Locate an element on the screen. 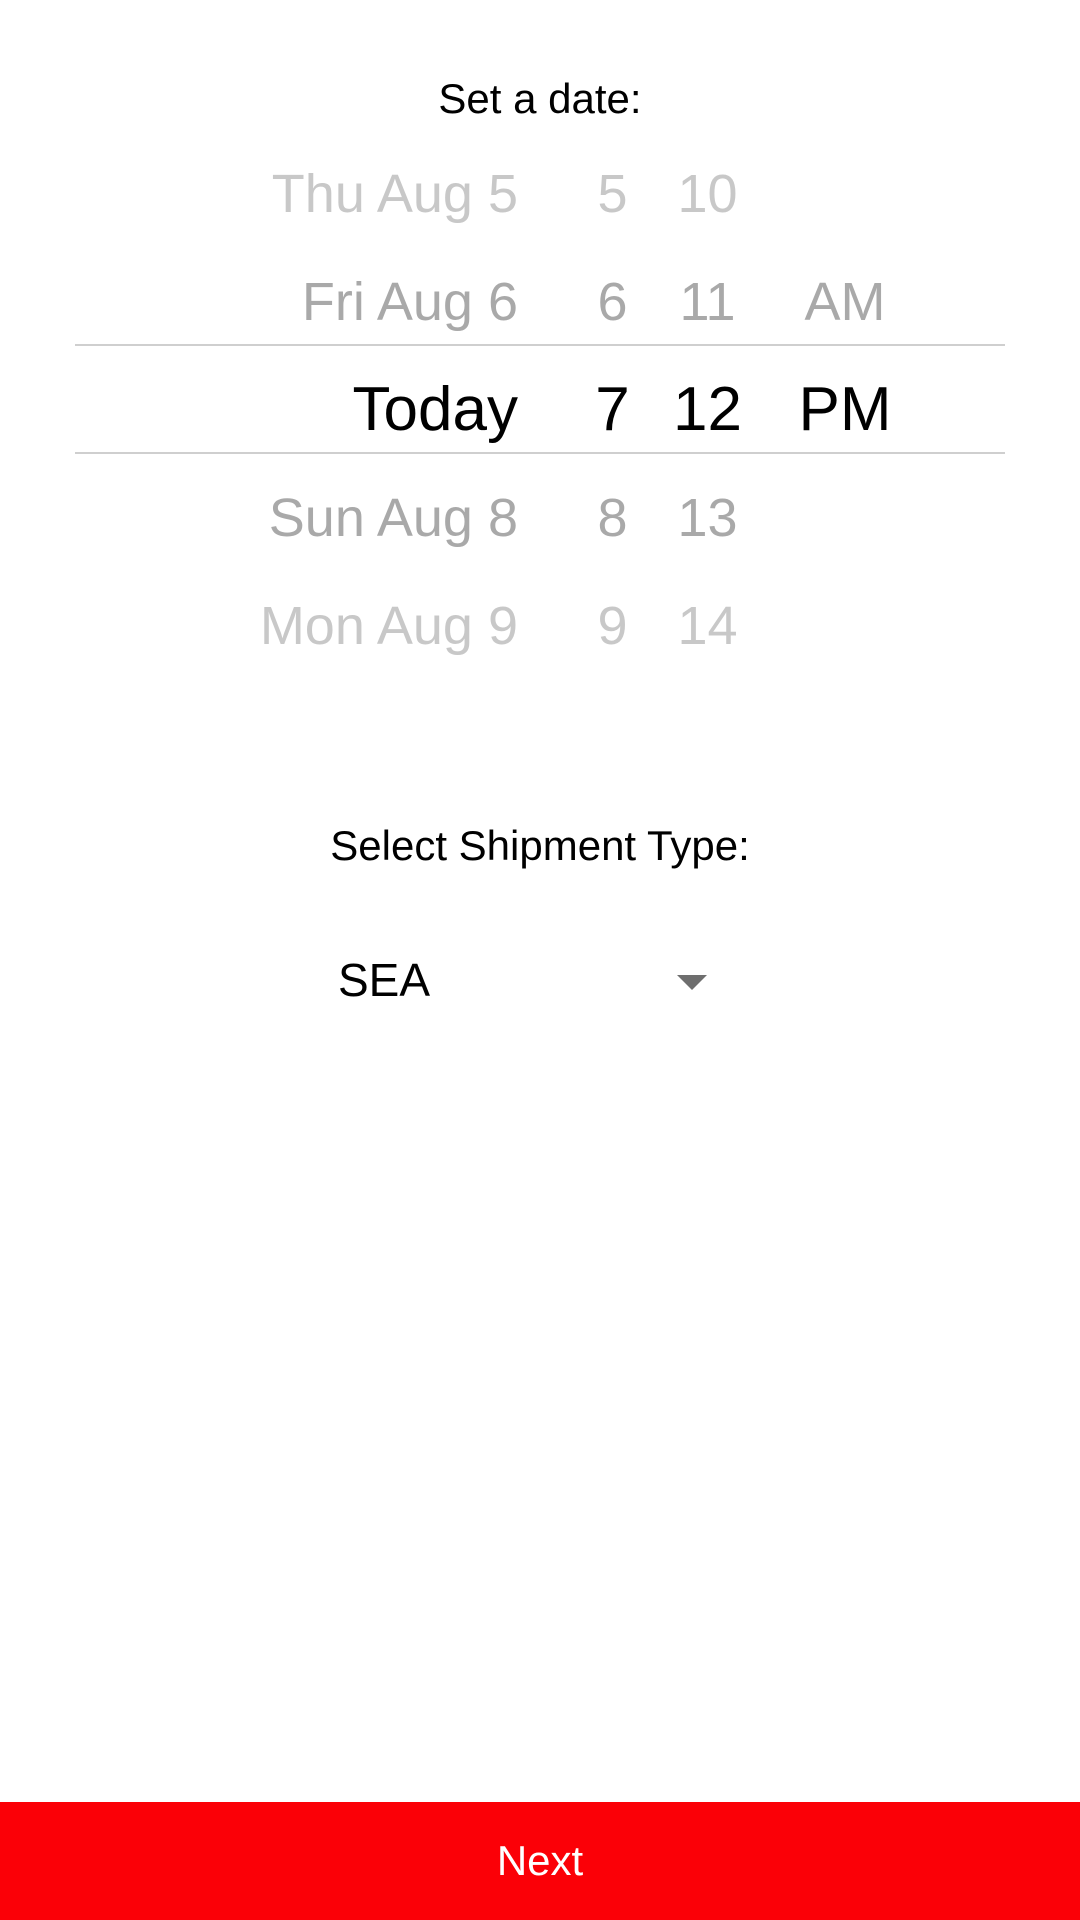 The width and height of the screenshot is (1080, 1920). shipment-type-label: Select Shipment Type: is located at coordinates (540, 845).